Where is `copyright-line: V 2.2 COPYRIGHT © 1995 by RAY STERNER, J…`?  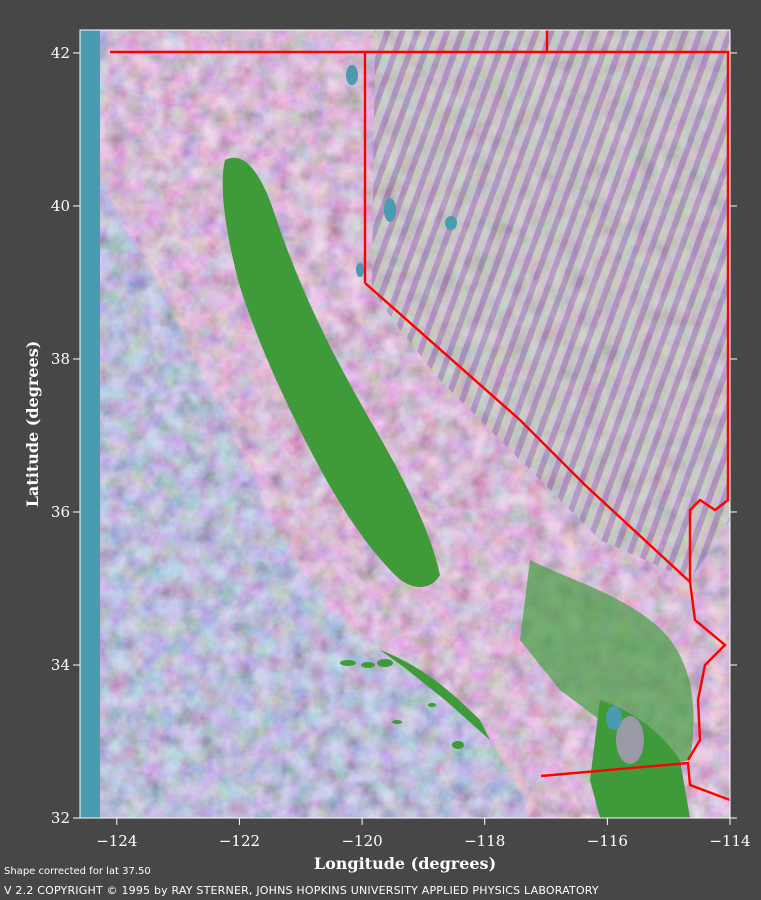 copyright-line: V 2.2 COPYRIGHT © 1995 by RAY STERNER, J… is located at coordinates (301, 890).